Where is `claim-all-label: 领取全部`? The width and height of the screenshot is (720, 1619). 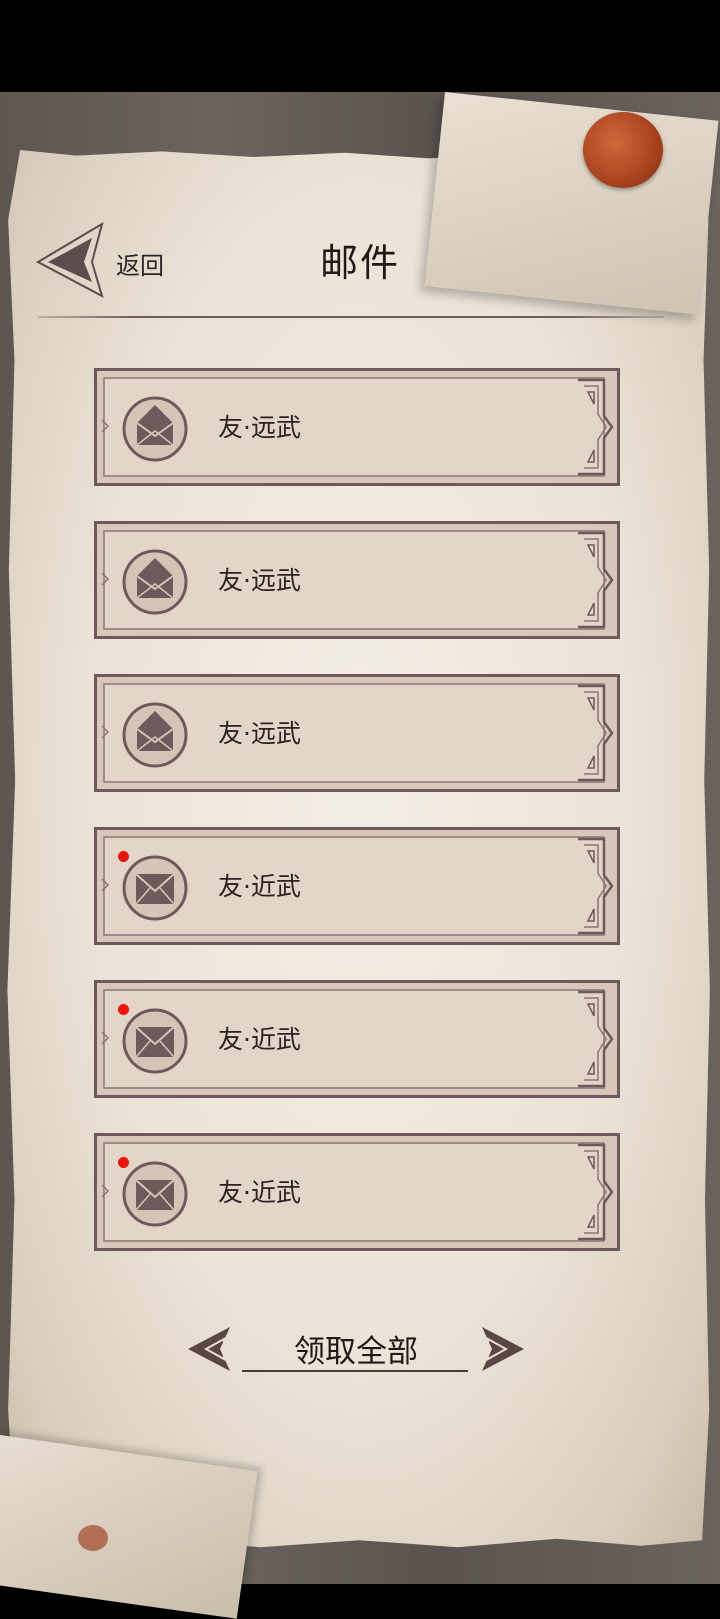 claim-all-label: 领取全部 is located at coordinates (356, 1352).